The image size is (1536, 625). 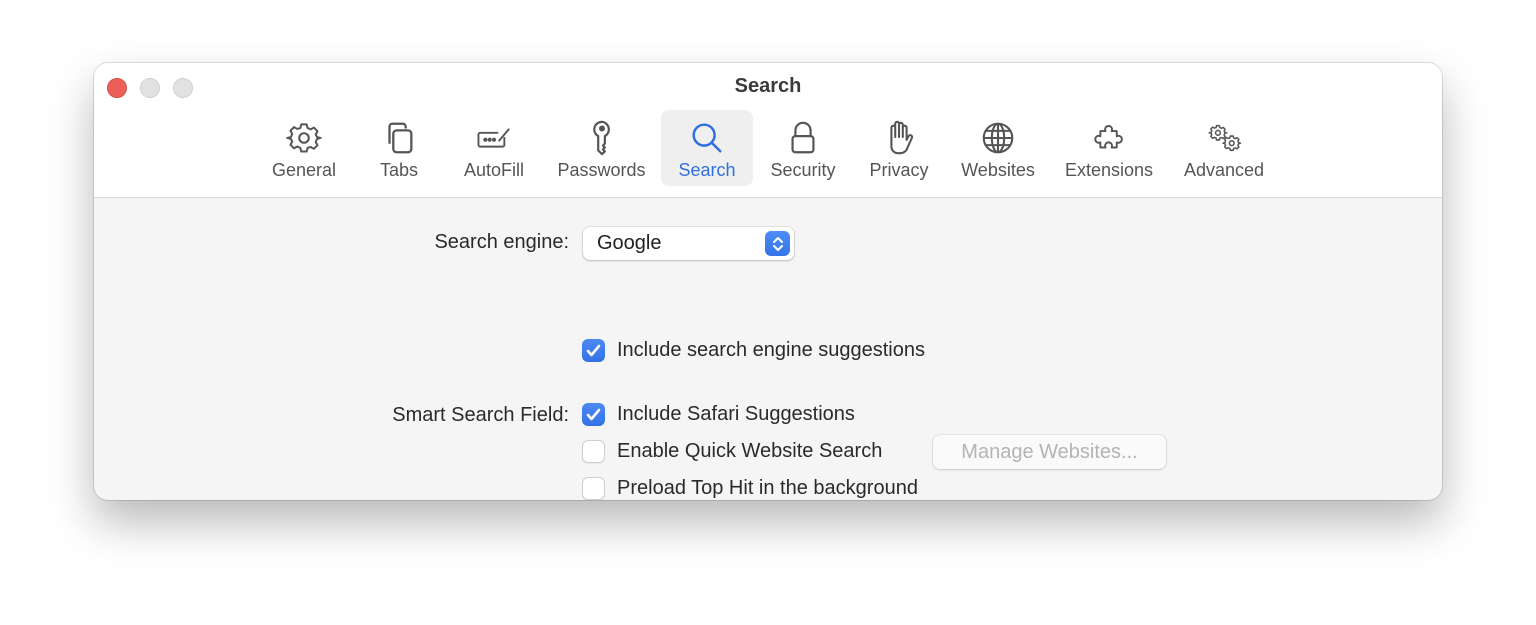 What do you see at coordinates (629, 243) in the screenshot?
I see `search-engine-value: Google` at bounding box center [629, 243].